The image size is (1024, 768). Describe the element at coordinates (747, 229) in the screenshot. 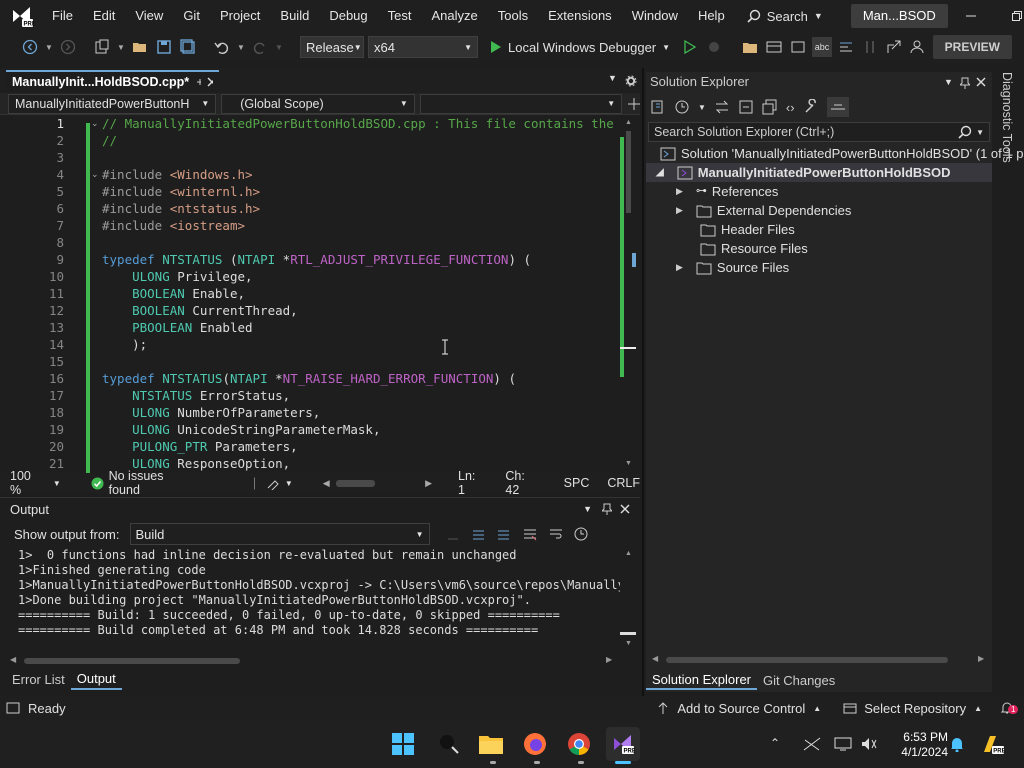

I see `tree-item-header-files: Header Files` at that location.